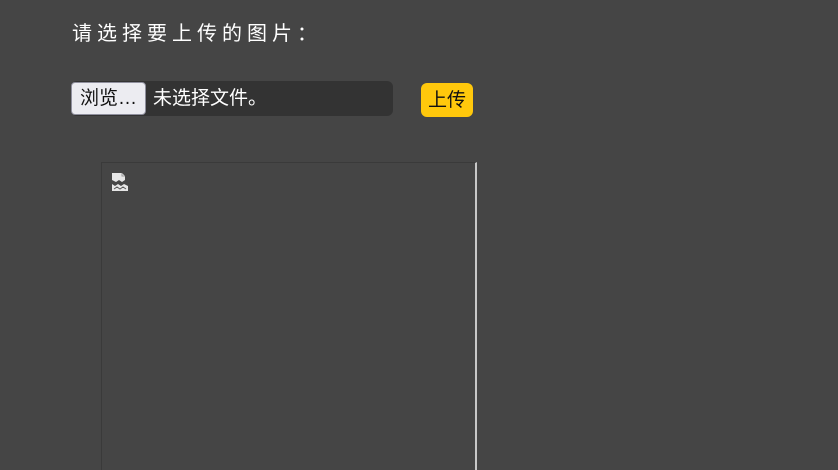 Image resolution: width=838 pixels, height=470 pixels. What do you see at coordinates (197, 33) in the screenshot?
I see `upload-prompt: 请选择要上传的图片：` at bounding box center [197, 33].